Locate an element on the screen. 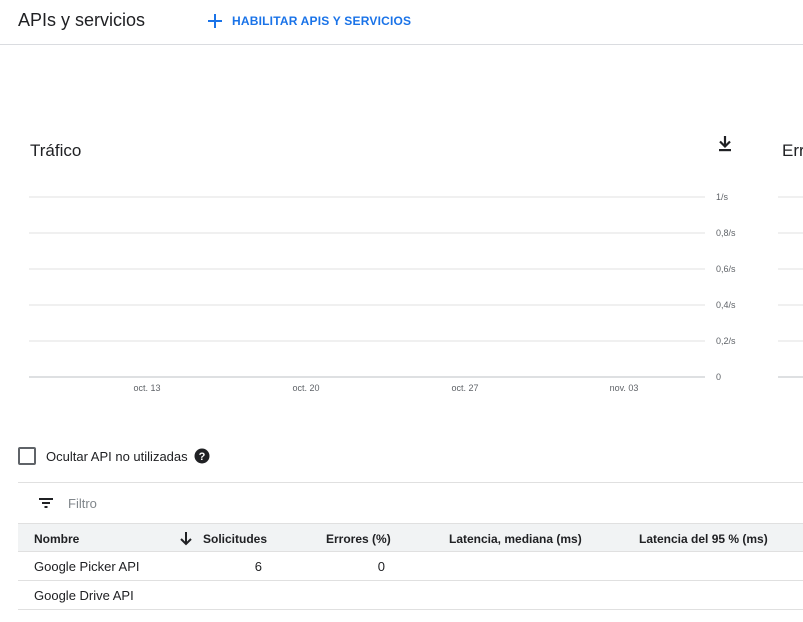 This screenshot has height=622, width=803. hide-unused-apis-row: Ocultar API no utilizadas ? is located at coordinates (114, 456).